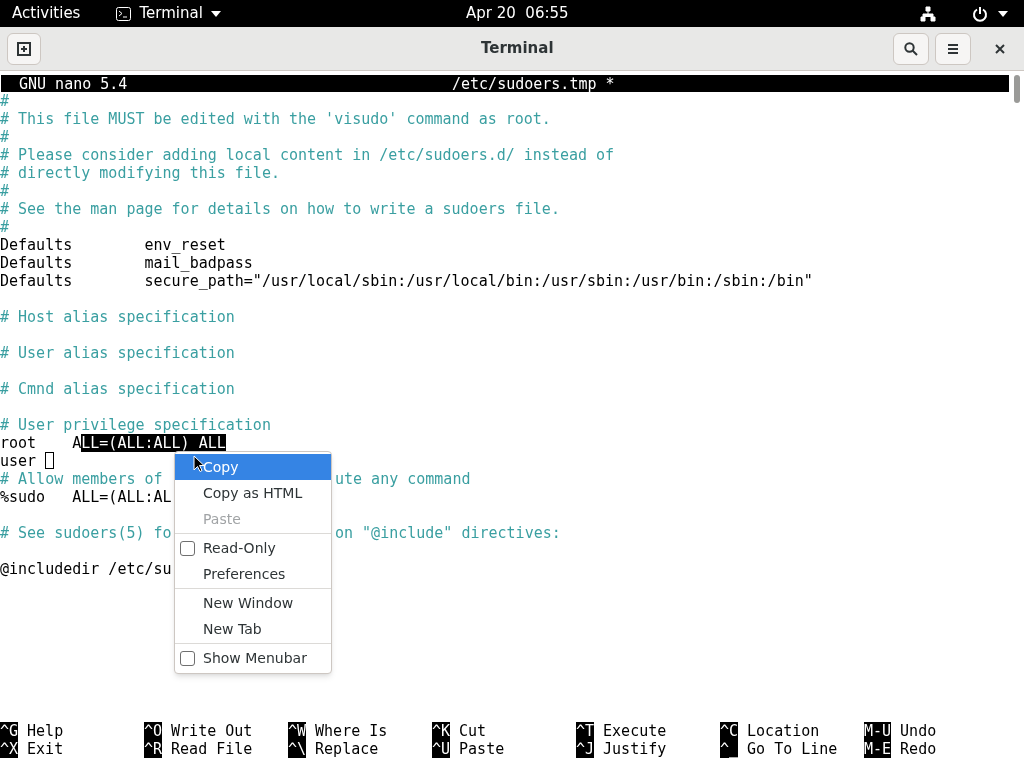 This screenshot has height=768, width=1024. What do you see at coordinates (729, 731) in the screenshot?
I see `shortcut-key: ^C` at bounding box center [729, 731].